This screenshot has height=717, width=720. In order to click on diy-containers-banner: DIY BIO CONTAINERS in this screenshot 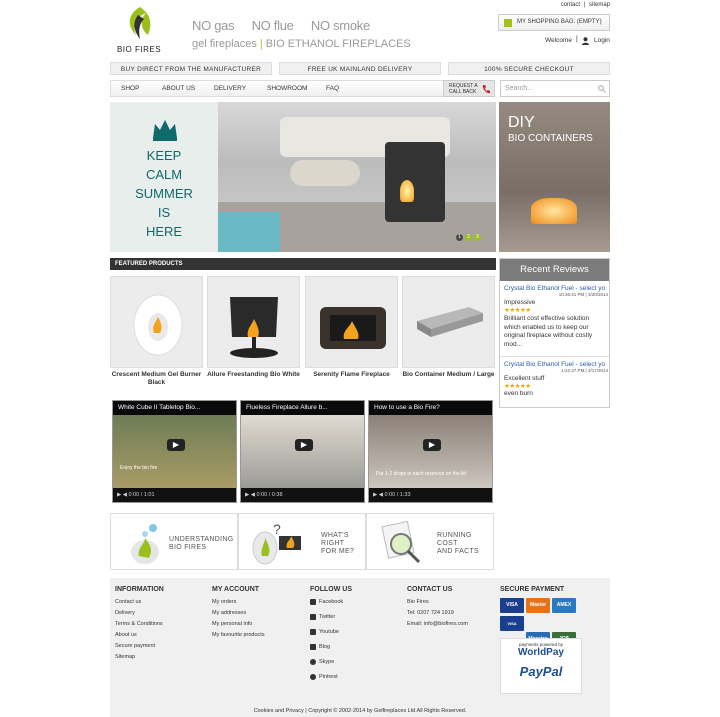, I will do `click(554, 177)`.